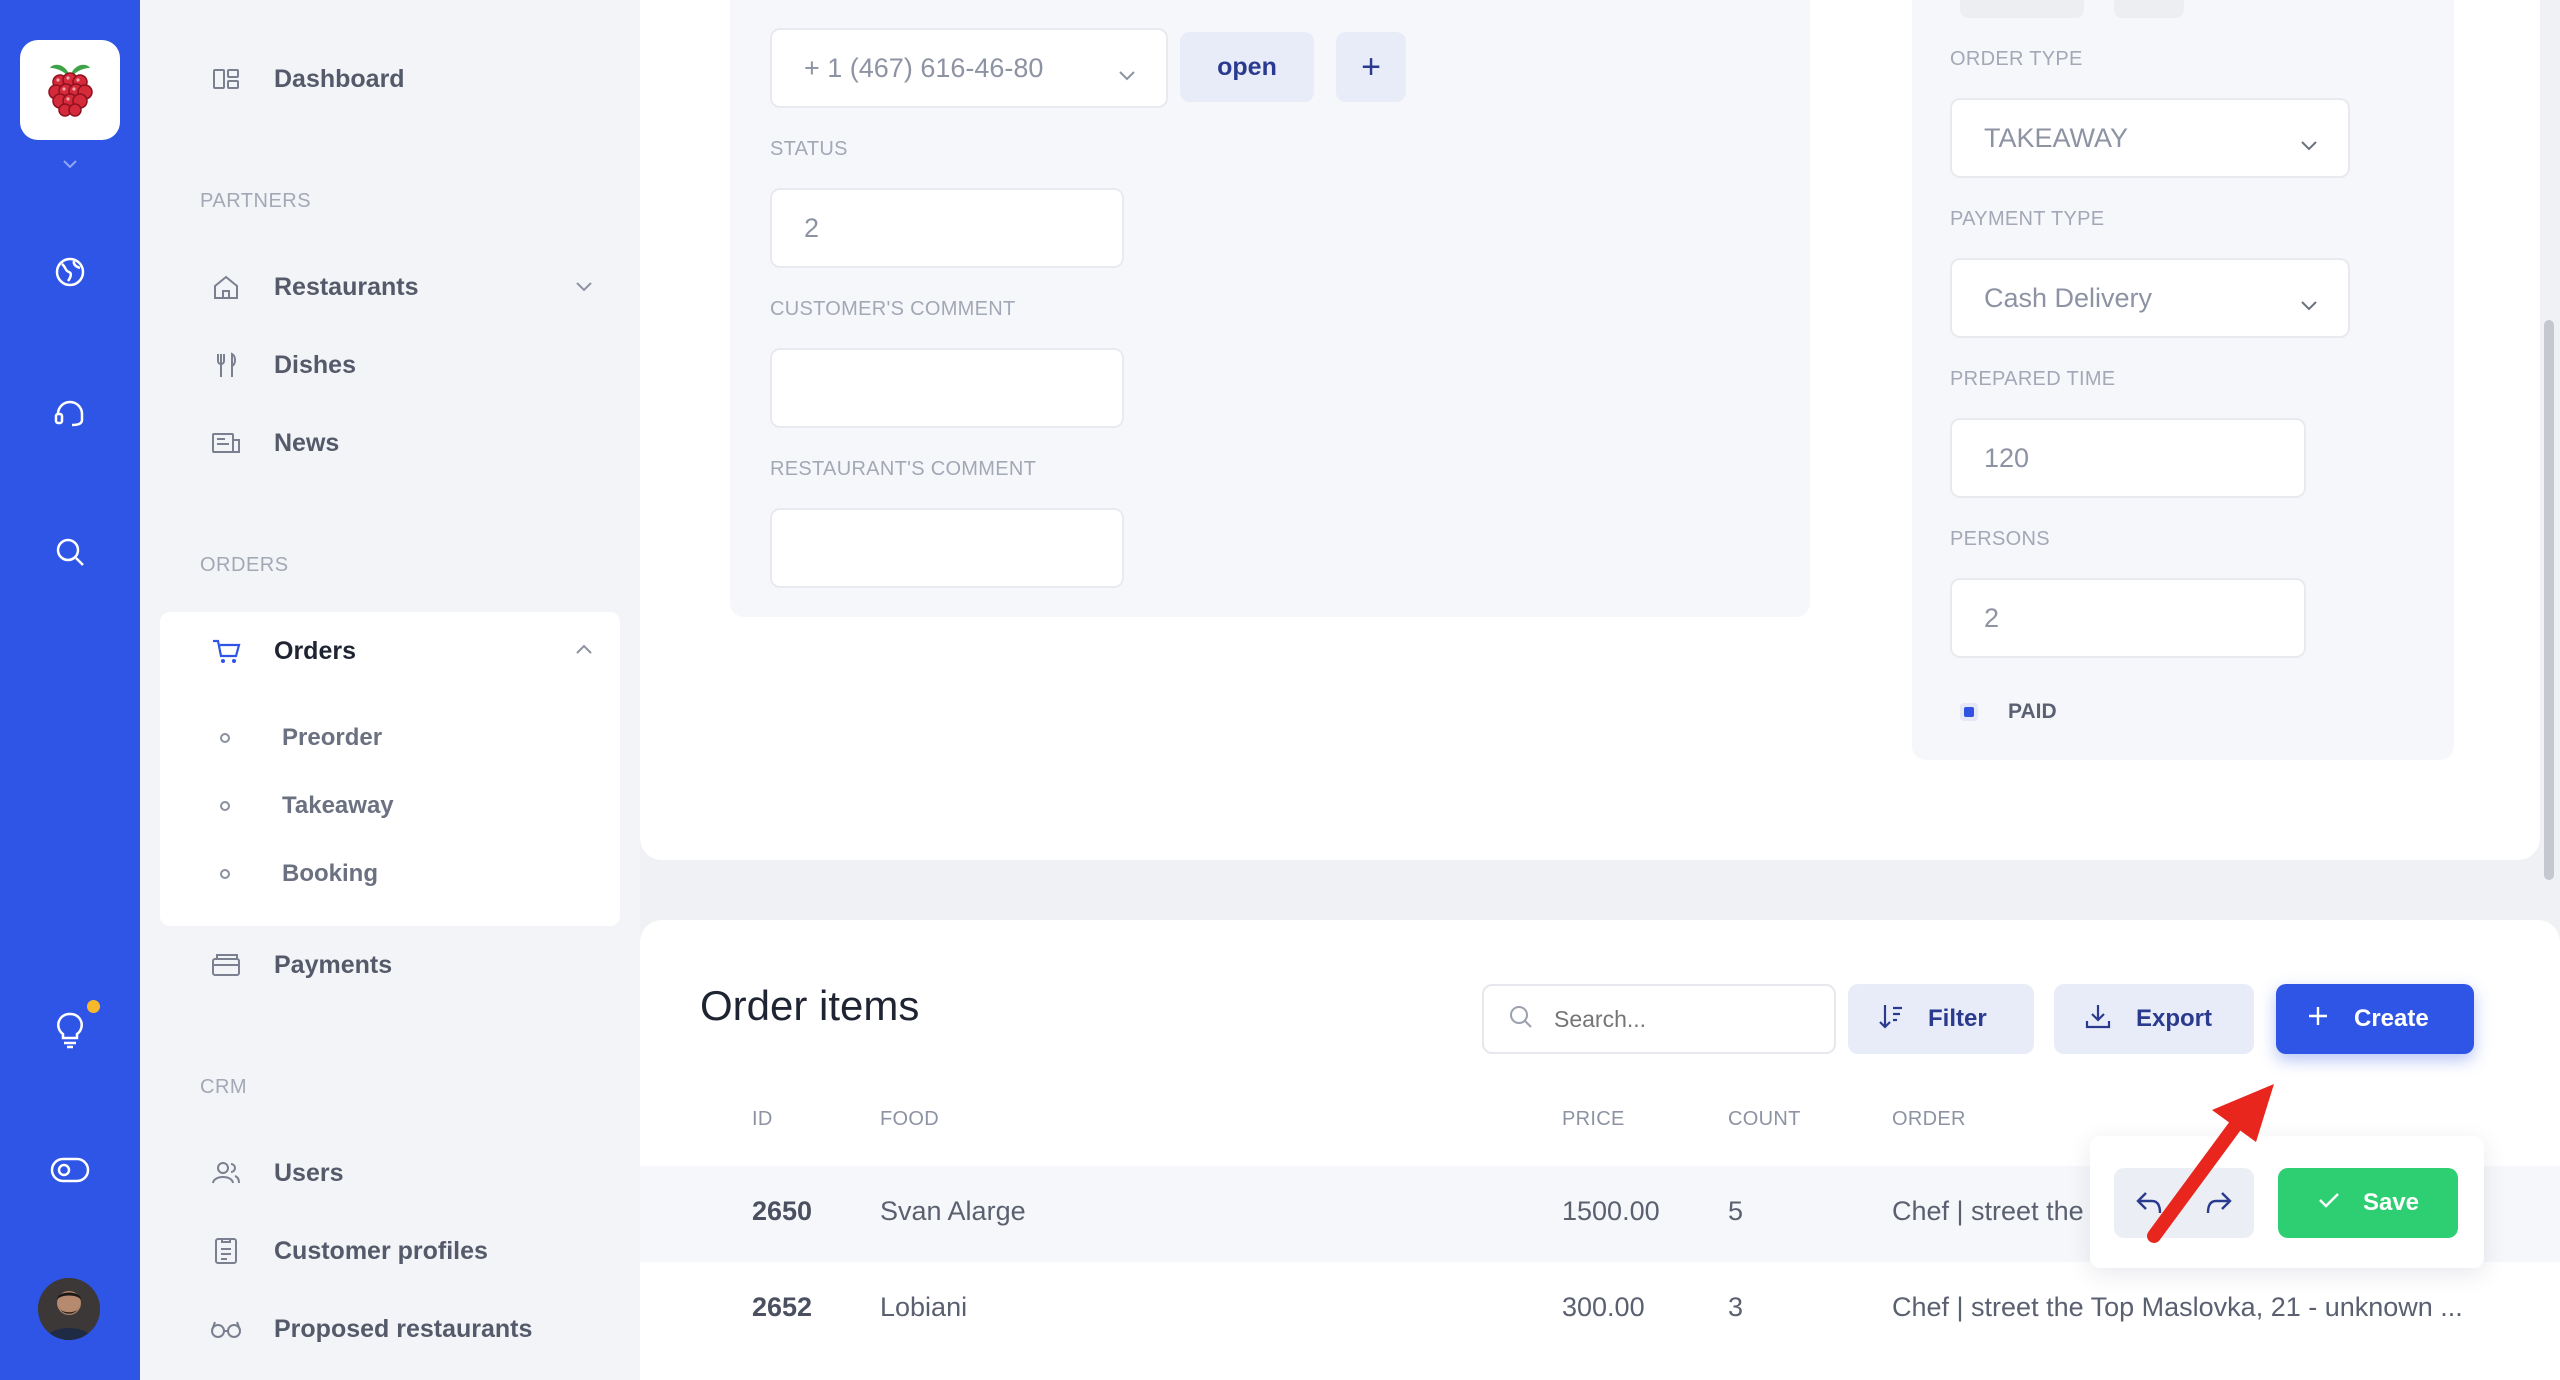 The height and width of the screenshot is (1380, 2560). Describe the element at coordinates (70, 272) in the screenshot. I see `globe-icon` at that location.